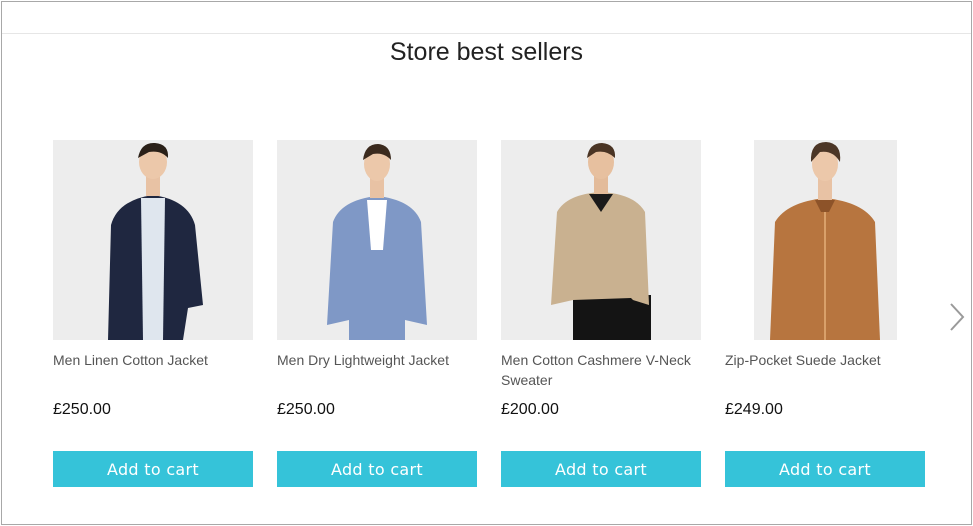 The width and height of the screenshot is (973, 526). What do you see at coordinates (486, 52) in the screenshot?
I see `section-title: Store best sellers` at bounding box center [486, 52].